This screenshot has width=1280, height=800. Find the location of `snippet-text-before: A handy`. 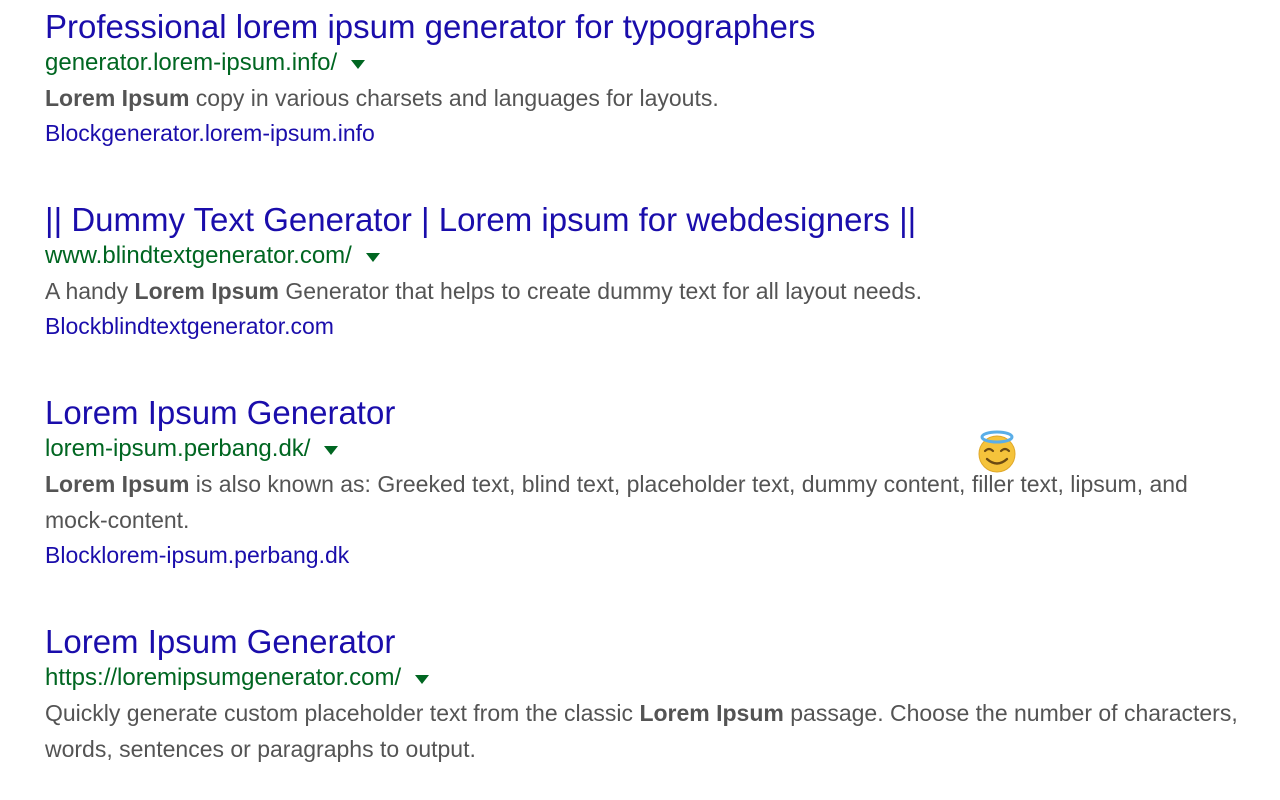

snippet-text-before: A handy is located at coordinates (90, 291).